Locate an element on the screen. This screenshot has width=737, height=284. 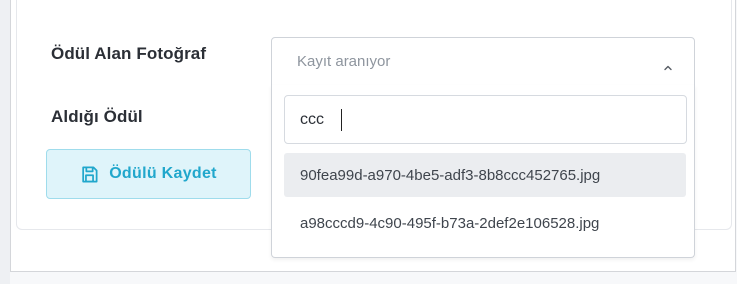
save-award-button: Ödülü Kaydet is located at coordinates (148, 174).